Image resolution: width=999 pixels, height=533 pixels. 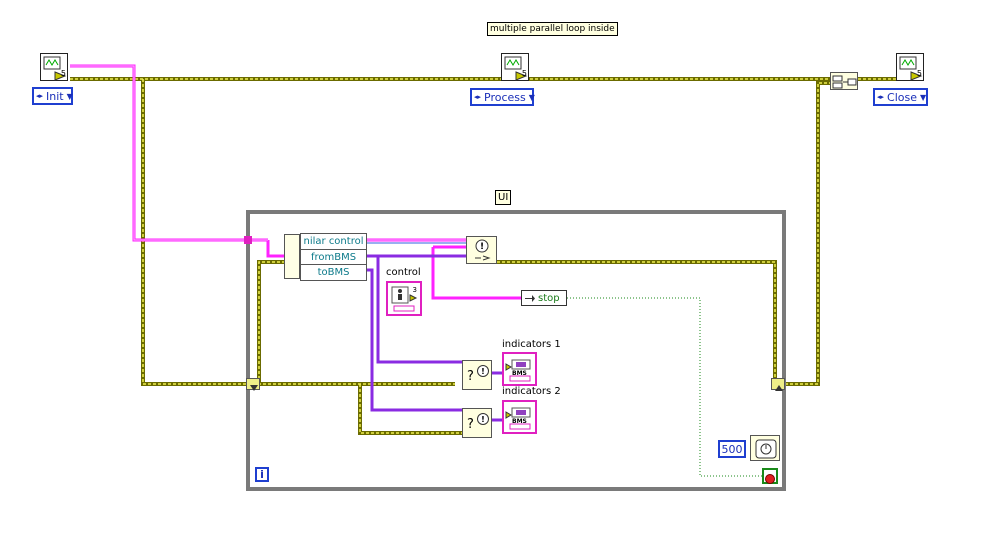 I want to click on cluster-tunnel, so click(x=248, y=240).